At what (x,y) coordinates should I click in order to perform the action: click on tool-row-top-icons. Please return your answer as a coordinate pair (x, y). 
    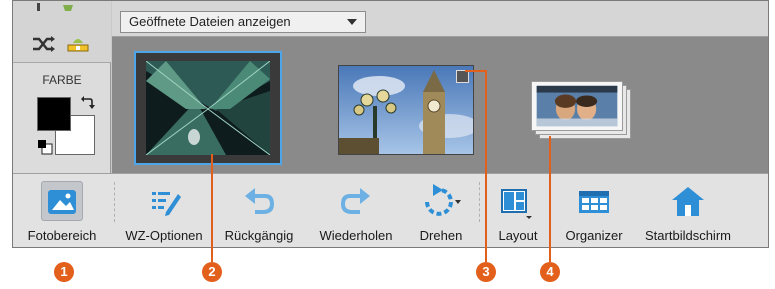
    Looking at the image, I should click on (56, 9).